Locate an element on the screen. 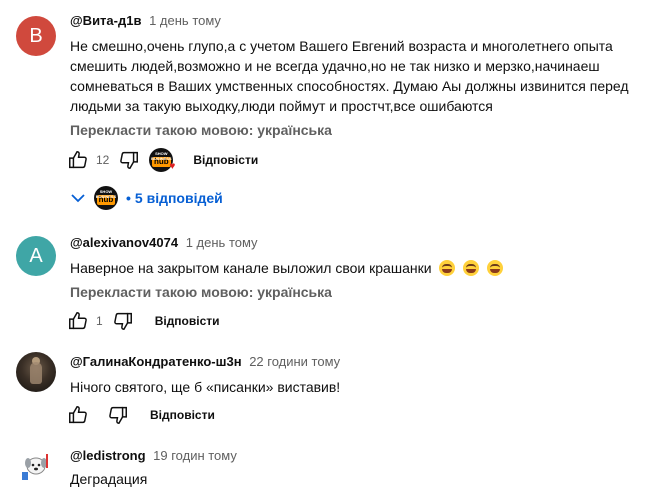 The image size is (654, 492). comment-author: @alexivanov4074 is located at coordinates (124, 242).